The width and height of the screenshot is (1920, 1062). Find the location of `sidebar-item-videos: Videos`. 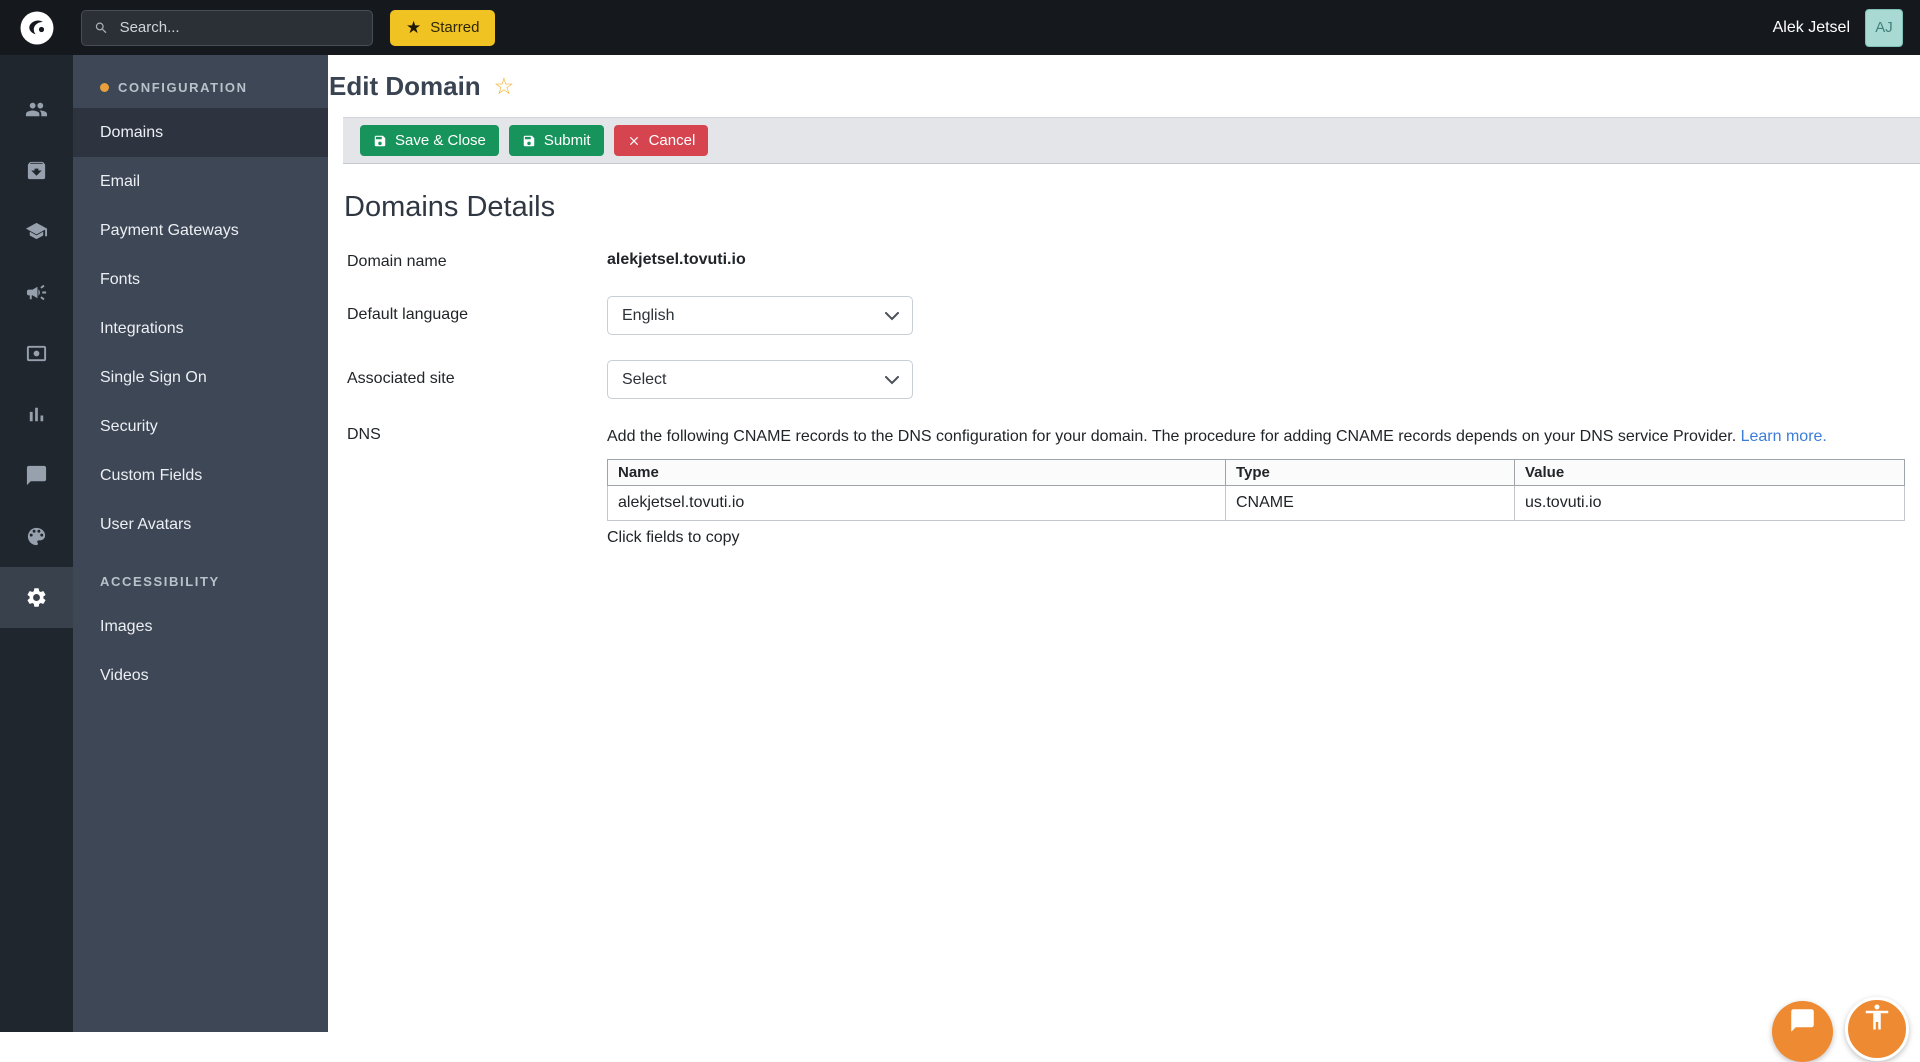

sidebar-item-videos: Videos is located at coordinates (200, 675).